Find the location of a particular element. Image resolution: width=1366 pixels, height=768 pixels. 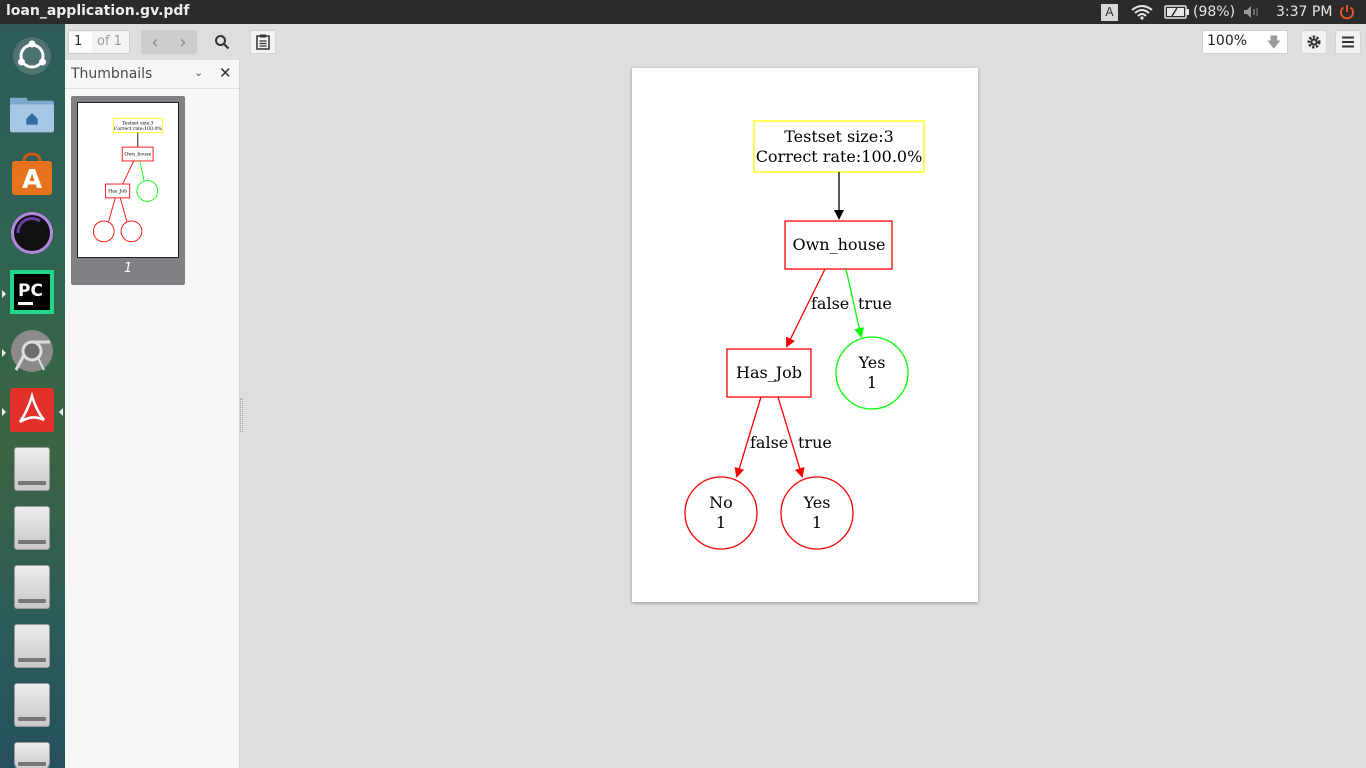

has-job-label: Has_Job is located at coordinates (769, 372).